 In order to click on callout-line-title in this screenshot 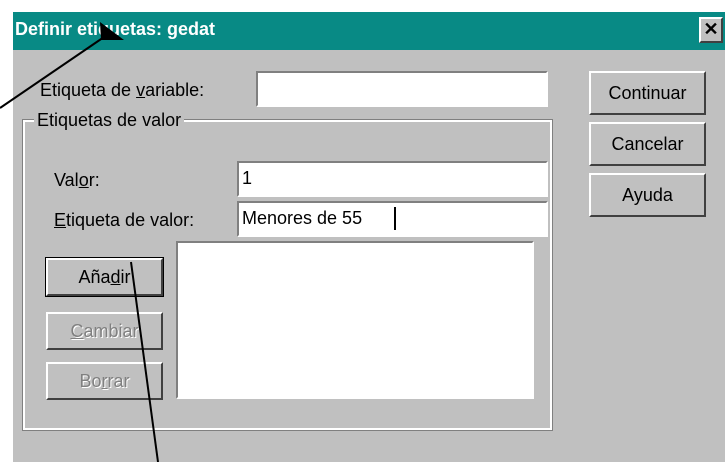, I will do `click(54, 71)`.